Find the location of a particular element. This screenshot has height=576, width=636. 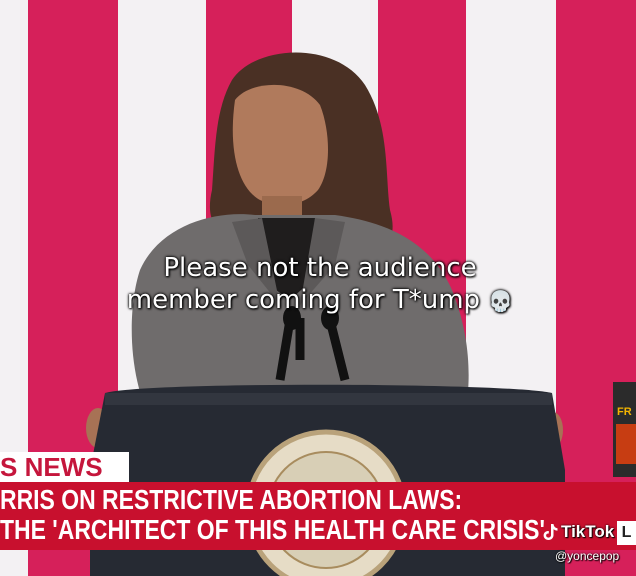

news-network-tag: S NEWS is located at coordinates (64, 467).